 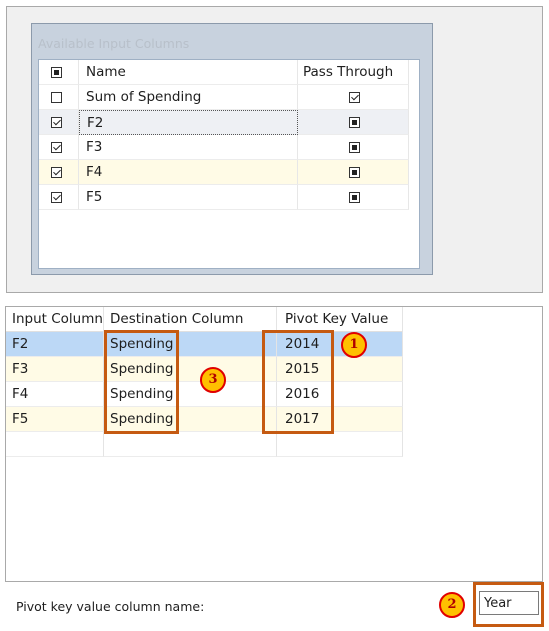 I want to click on input-column-cell: F3, so click(x=55, y=369).